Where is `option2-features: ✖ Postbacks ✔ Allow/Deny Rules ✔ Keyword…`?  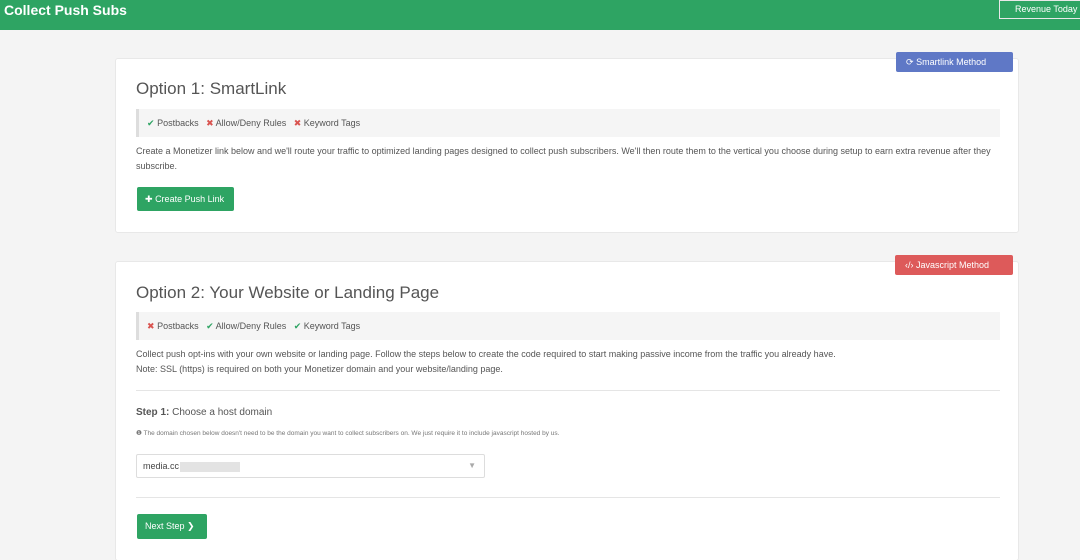
option2-features: ✖ Postbacks ✔ Allow/Deny Rules ✔ Keyword… is located at coordinates (568, 326).